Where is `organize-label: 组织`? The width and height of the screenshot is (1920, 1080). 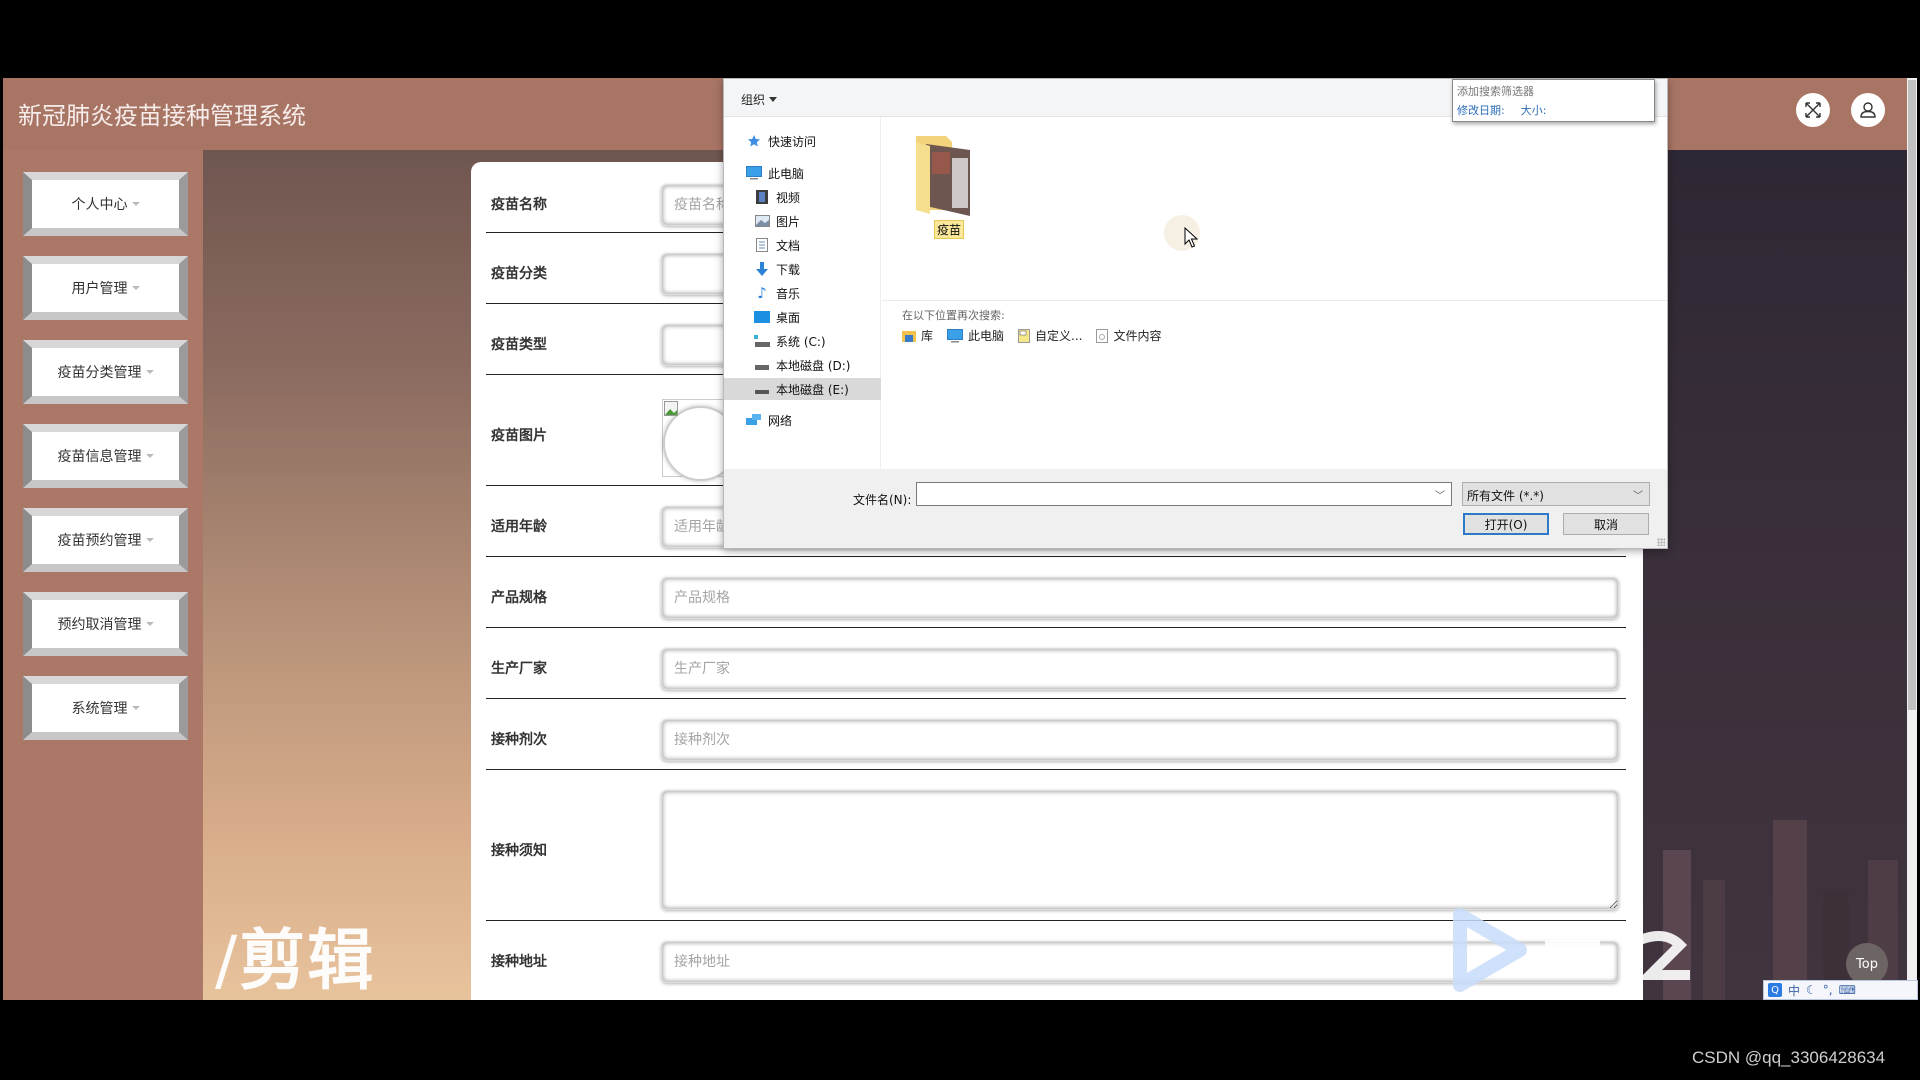 organize-label: 组织 is located at coordinates (753, 100).